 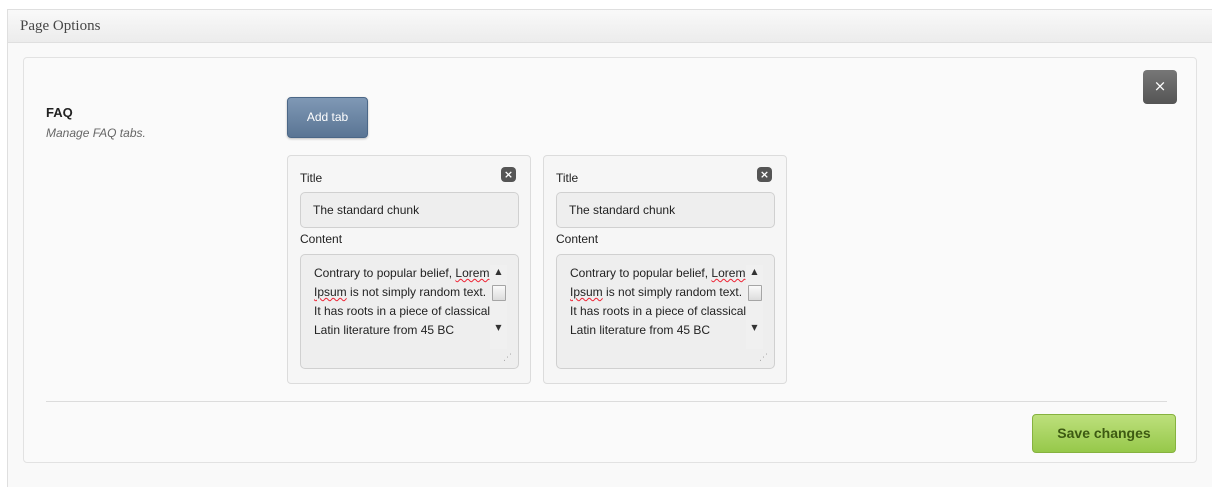 I want to click on add-tab-button: Add tab, so click(x=327, y=117).